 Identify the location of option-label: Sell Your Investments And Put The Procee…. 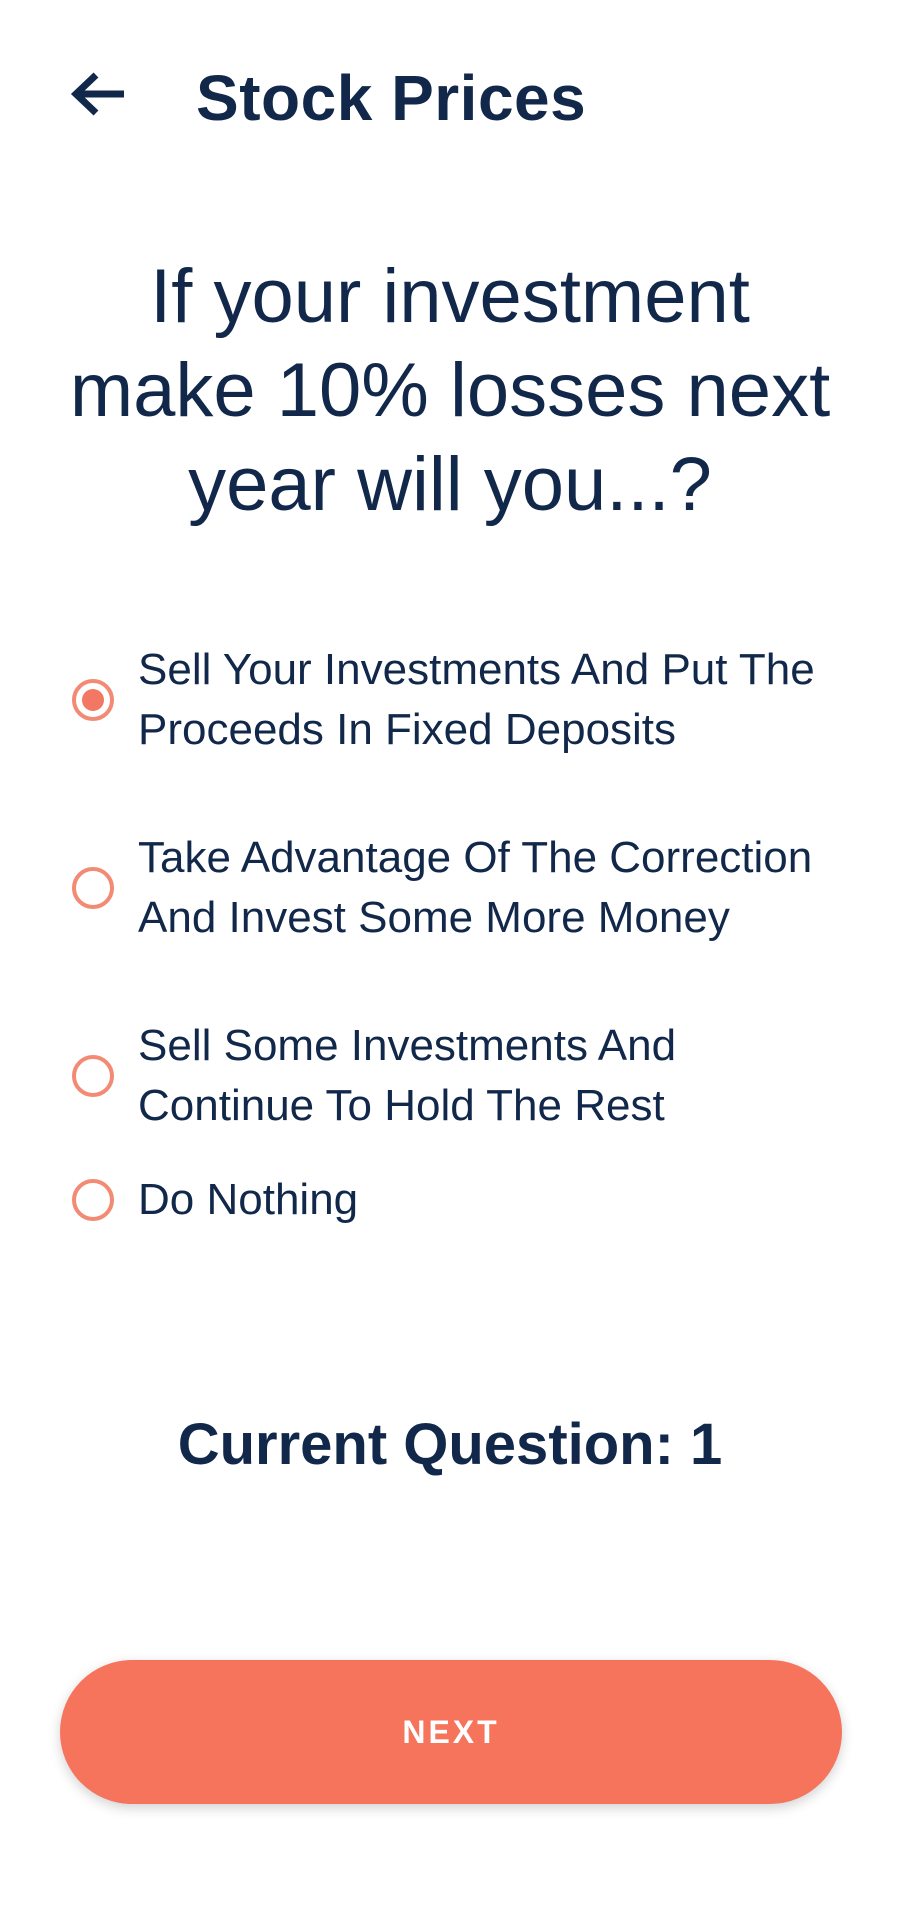
(476, 699).